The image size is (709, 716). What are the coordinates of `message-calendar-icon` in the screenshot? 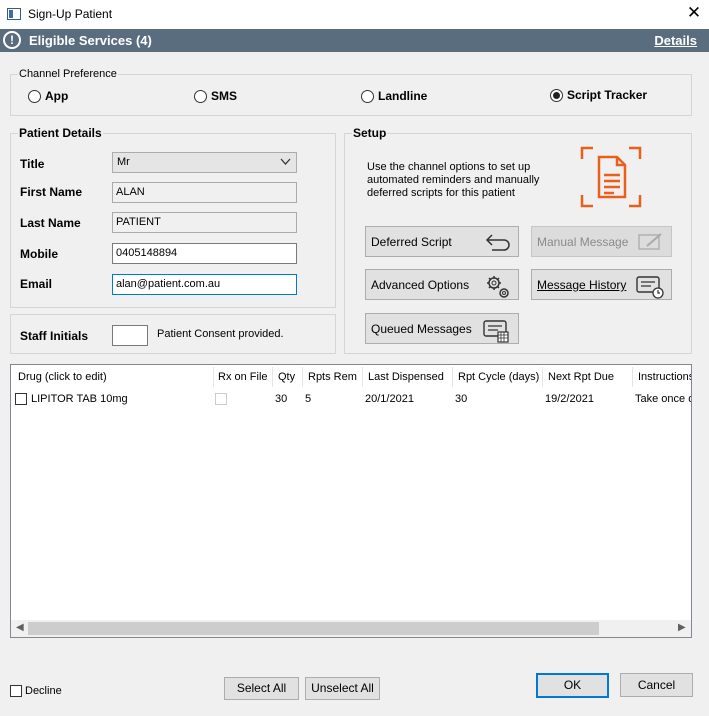 It's located at (497, 332).